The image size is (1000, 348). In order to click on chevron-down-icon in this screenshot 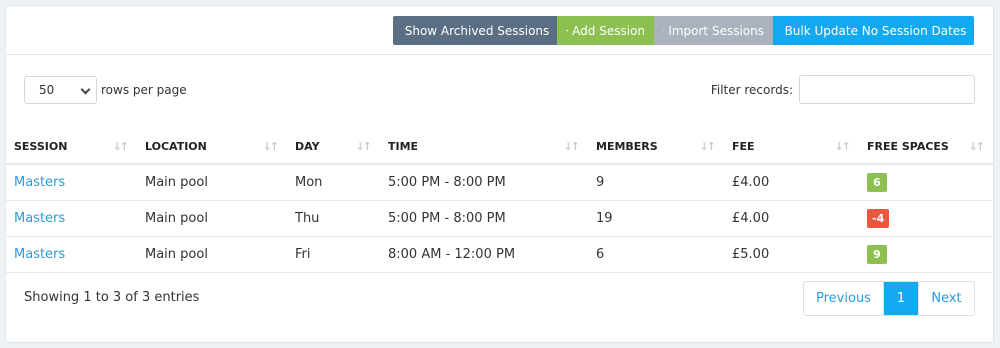, I will do `click(85, 89)`.